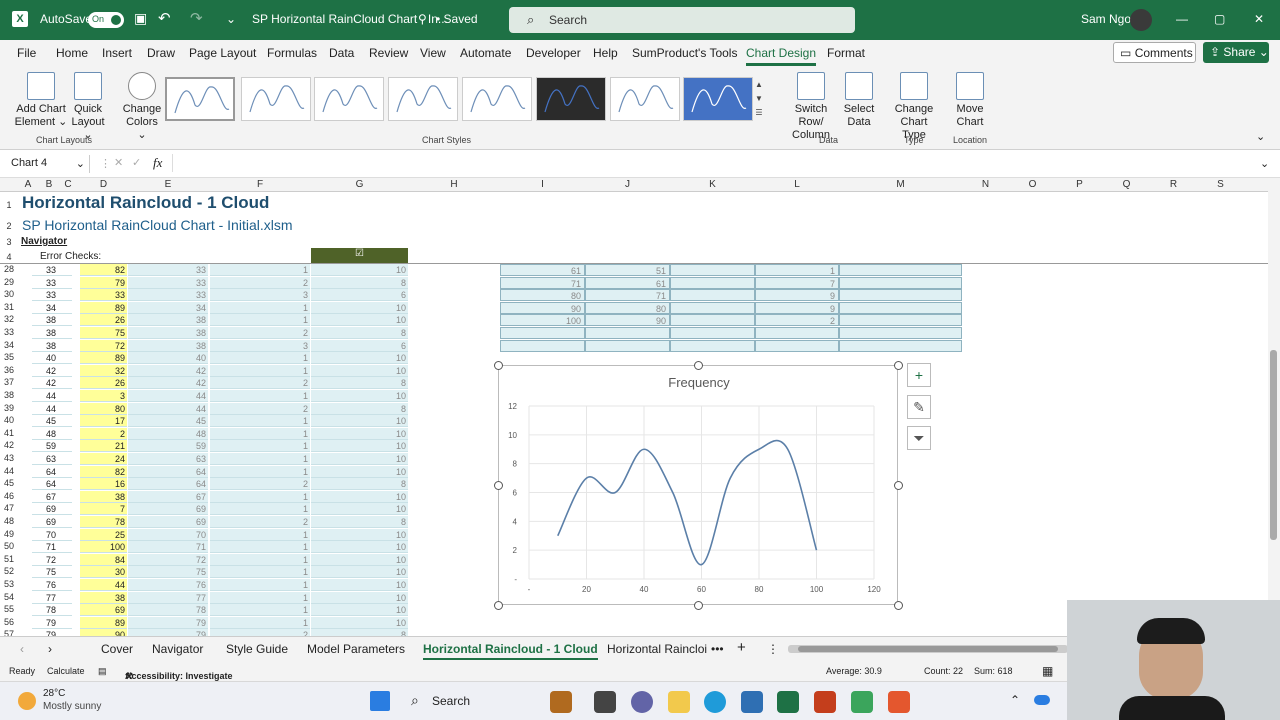 This screenshot has width=1280, height=720. What do you see at coordinates (68, 184) in the screenshot?
I see `col-c: C` at bounding box center [68, 184].